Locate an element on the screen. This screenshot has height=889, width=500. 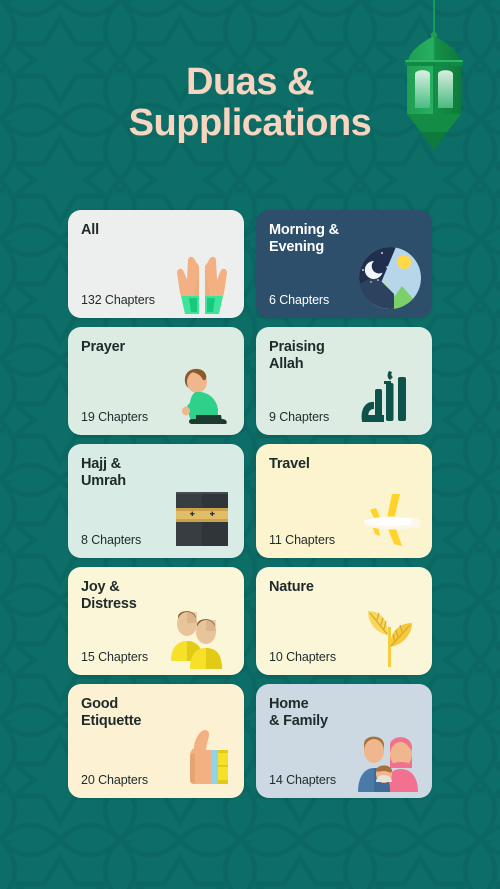
category-card: Nature 10 Chapters is located at coordinates (344, 621).